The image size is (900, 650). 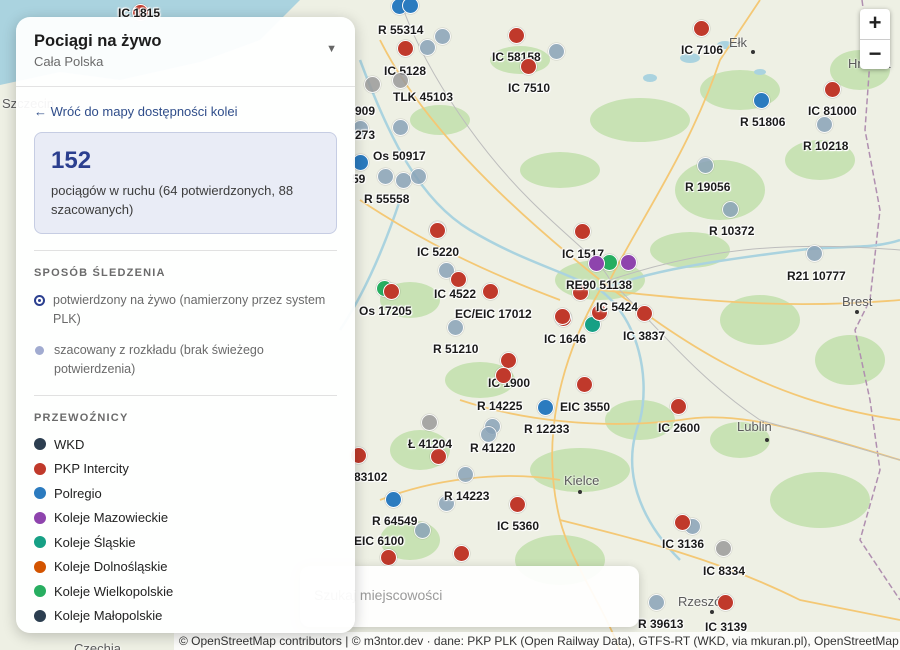 What do you see at coordinates (585, 407) in the screenshot?
I see `train-label: EIC 3550` at bounding box center [585, 407].